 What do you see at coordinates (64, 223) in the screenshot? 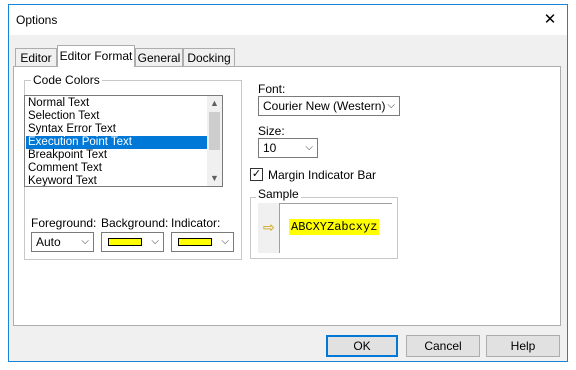
I see `foreground-label: Foreground:` at bounding box center [64, 223].